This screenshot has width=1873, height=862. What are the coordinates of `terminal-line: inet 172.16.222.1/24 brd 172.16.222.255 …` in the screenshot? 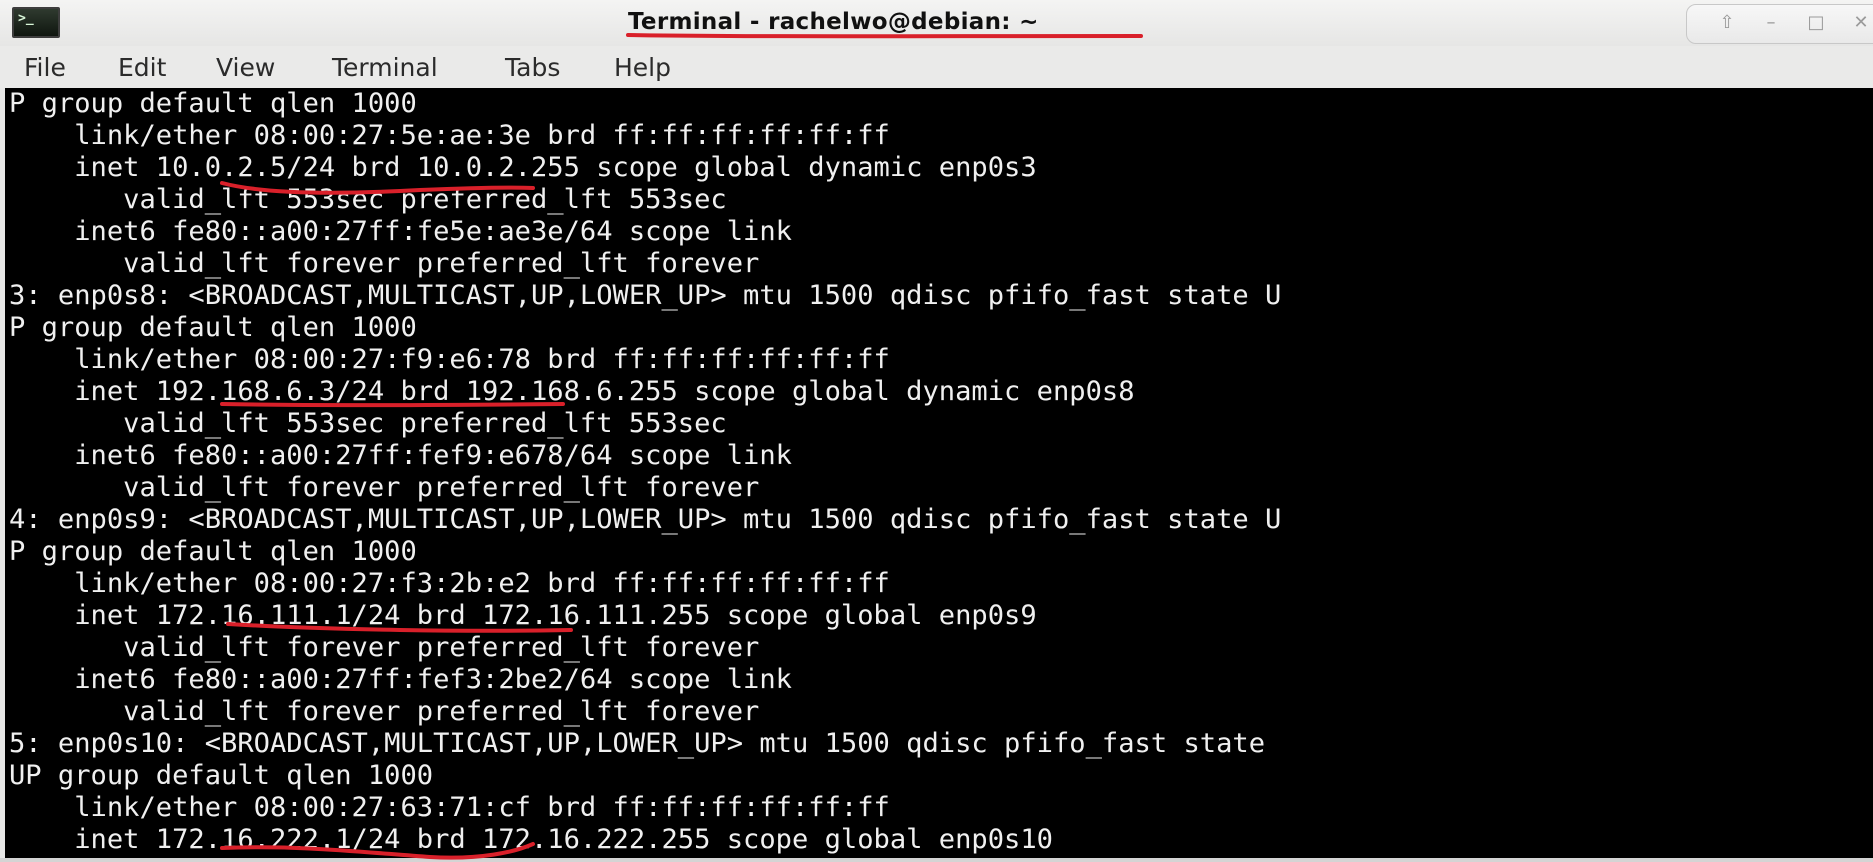 It's located at (531, 839).